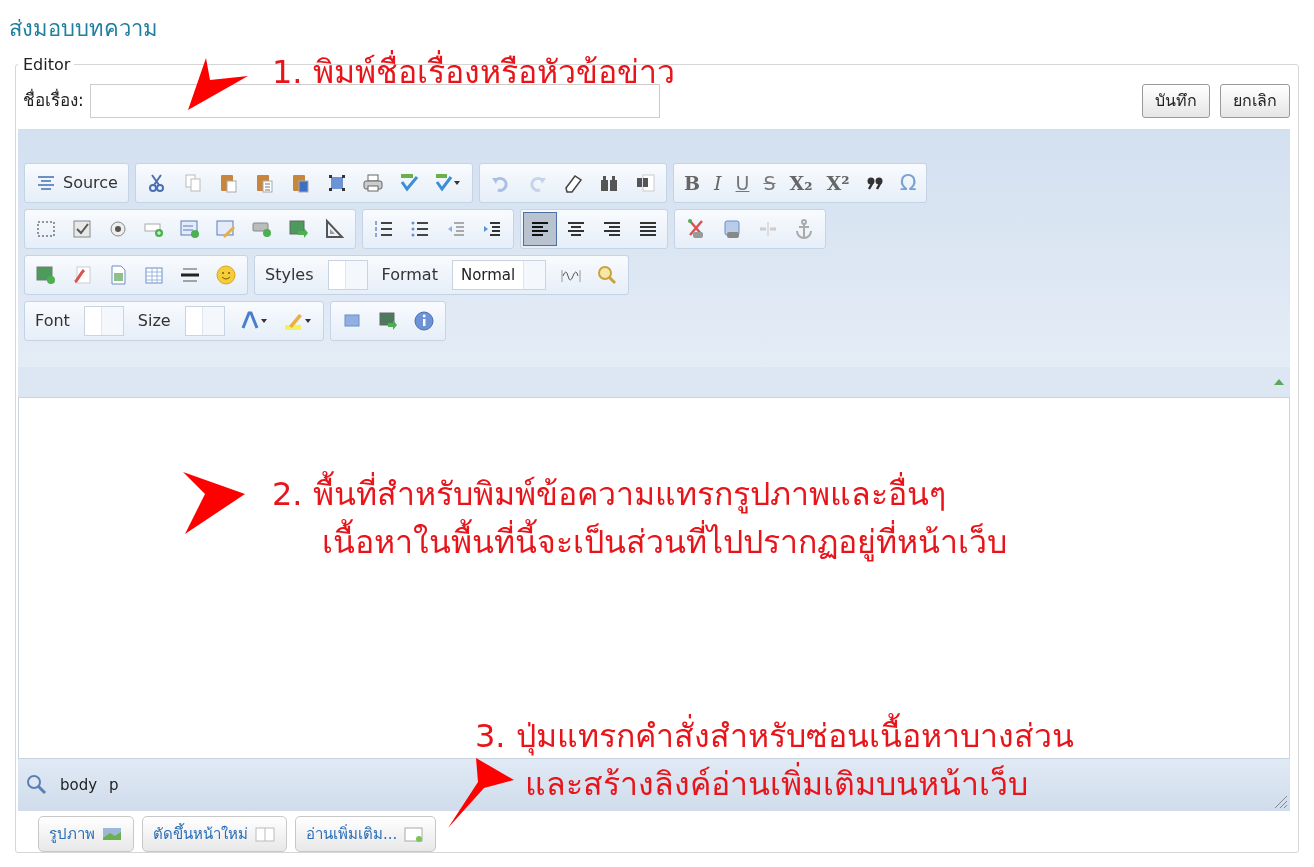 Image resolution: width=1314 pixels, height=867 pixels. Describe the element at coordinates (154, 321) in the screenshot. I see `toolbar-label: Size` at that location.